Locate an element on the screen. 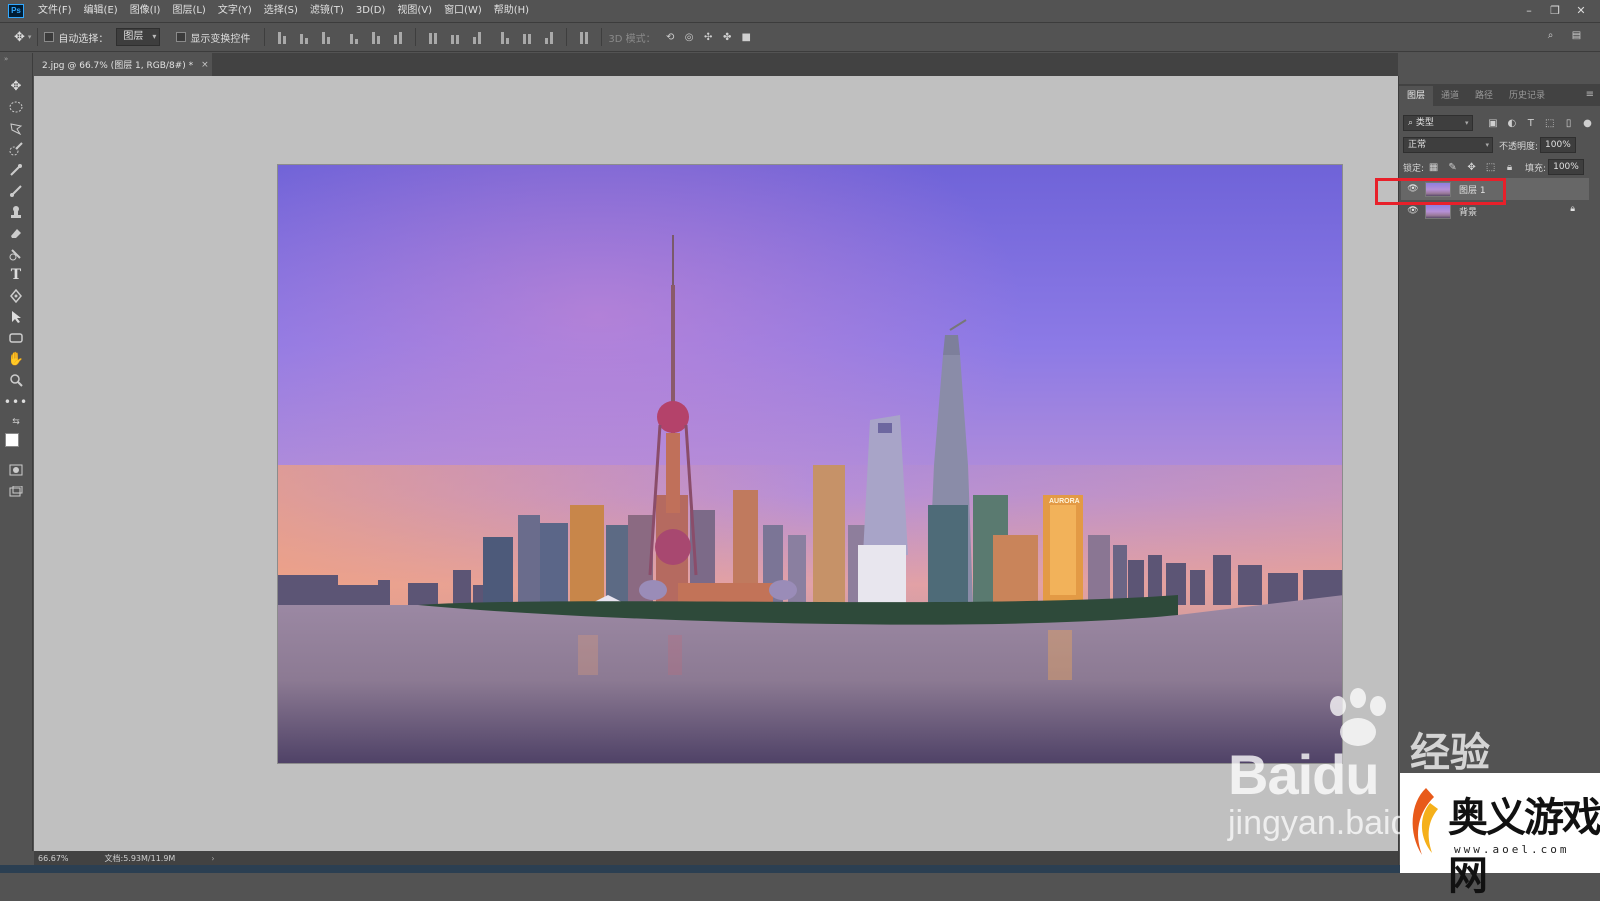 This screenshot has width=1600, height=901. lock-row: 锁定: ▦ ✎ ✥ ⬚ 🔒︎ 填充: 100% is located at coordinates (1500, 167).